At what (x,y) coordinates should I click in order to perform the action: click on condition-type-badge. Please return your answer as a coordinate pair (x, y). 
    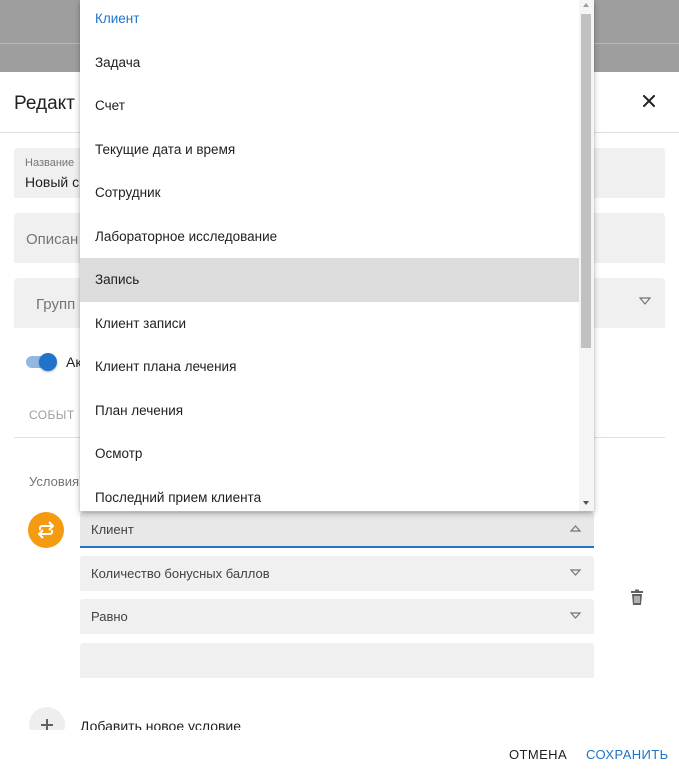
    Looking at the image, I should click on (46, 530).